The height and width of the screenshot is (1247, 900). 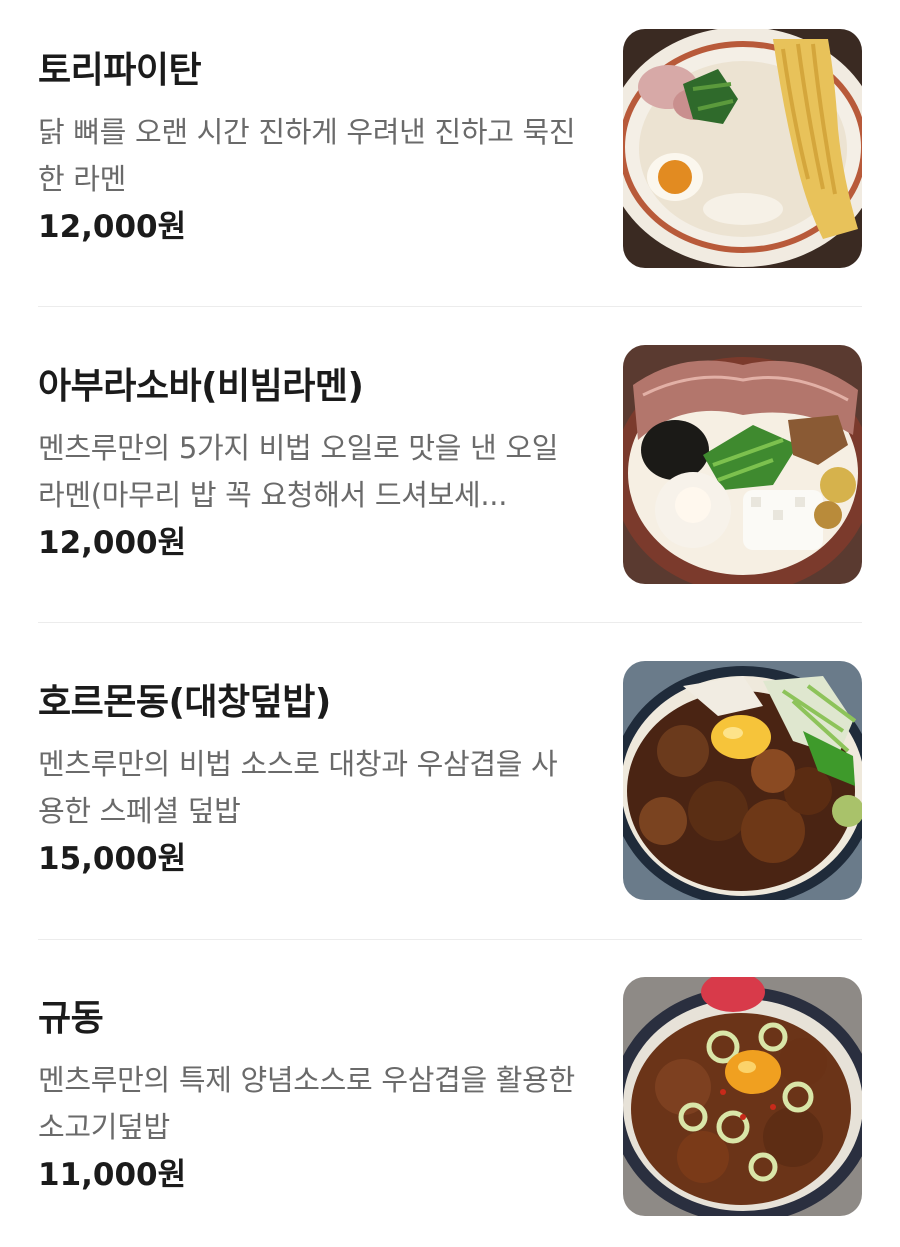 I want to click on abura-soba-image, so click(x=742, y=464).